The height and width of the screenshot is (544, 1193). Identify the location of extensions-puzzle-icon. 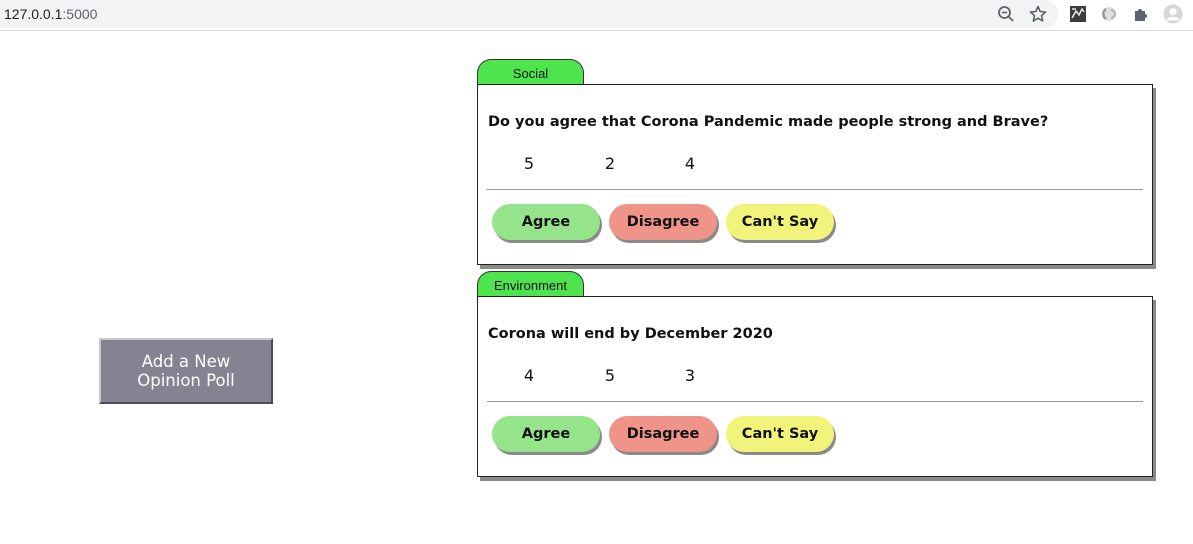
(1141, 14).